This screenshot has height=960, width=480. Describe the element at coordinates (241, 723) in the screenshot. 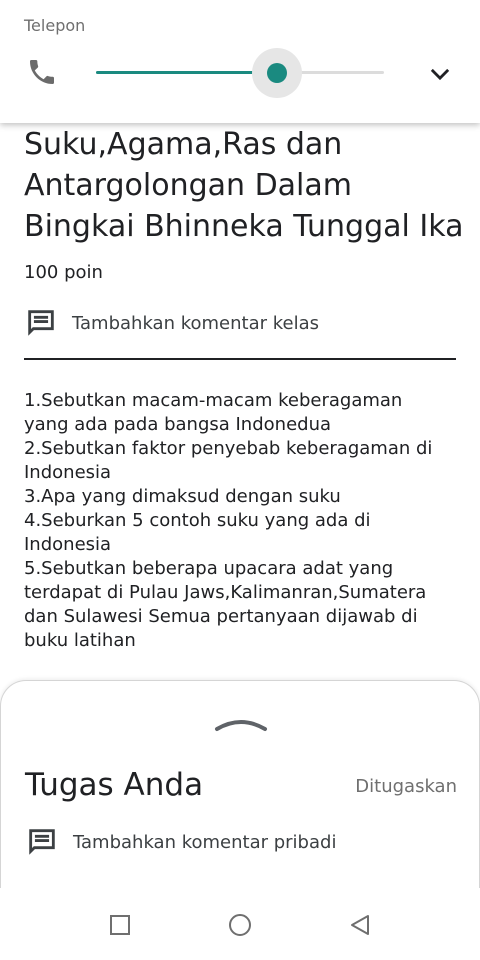

I see `chevron-up-icon` at that location.